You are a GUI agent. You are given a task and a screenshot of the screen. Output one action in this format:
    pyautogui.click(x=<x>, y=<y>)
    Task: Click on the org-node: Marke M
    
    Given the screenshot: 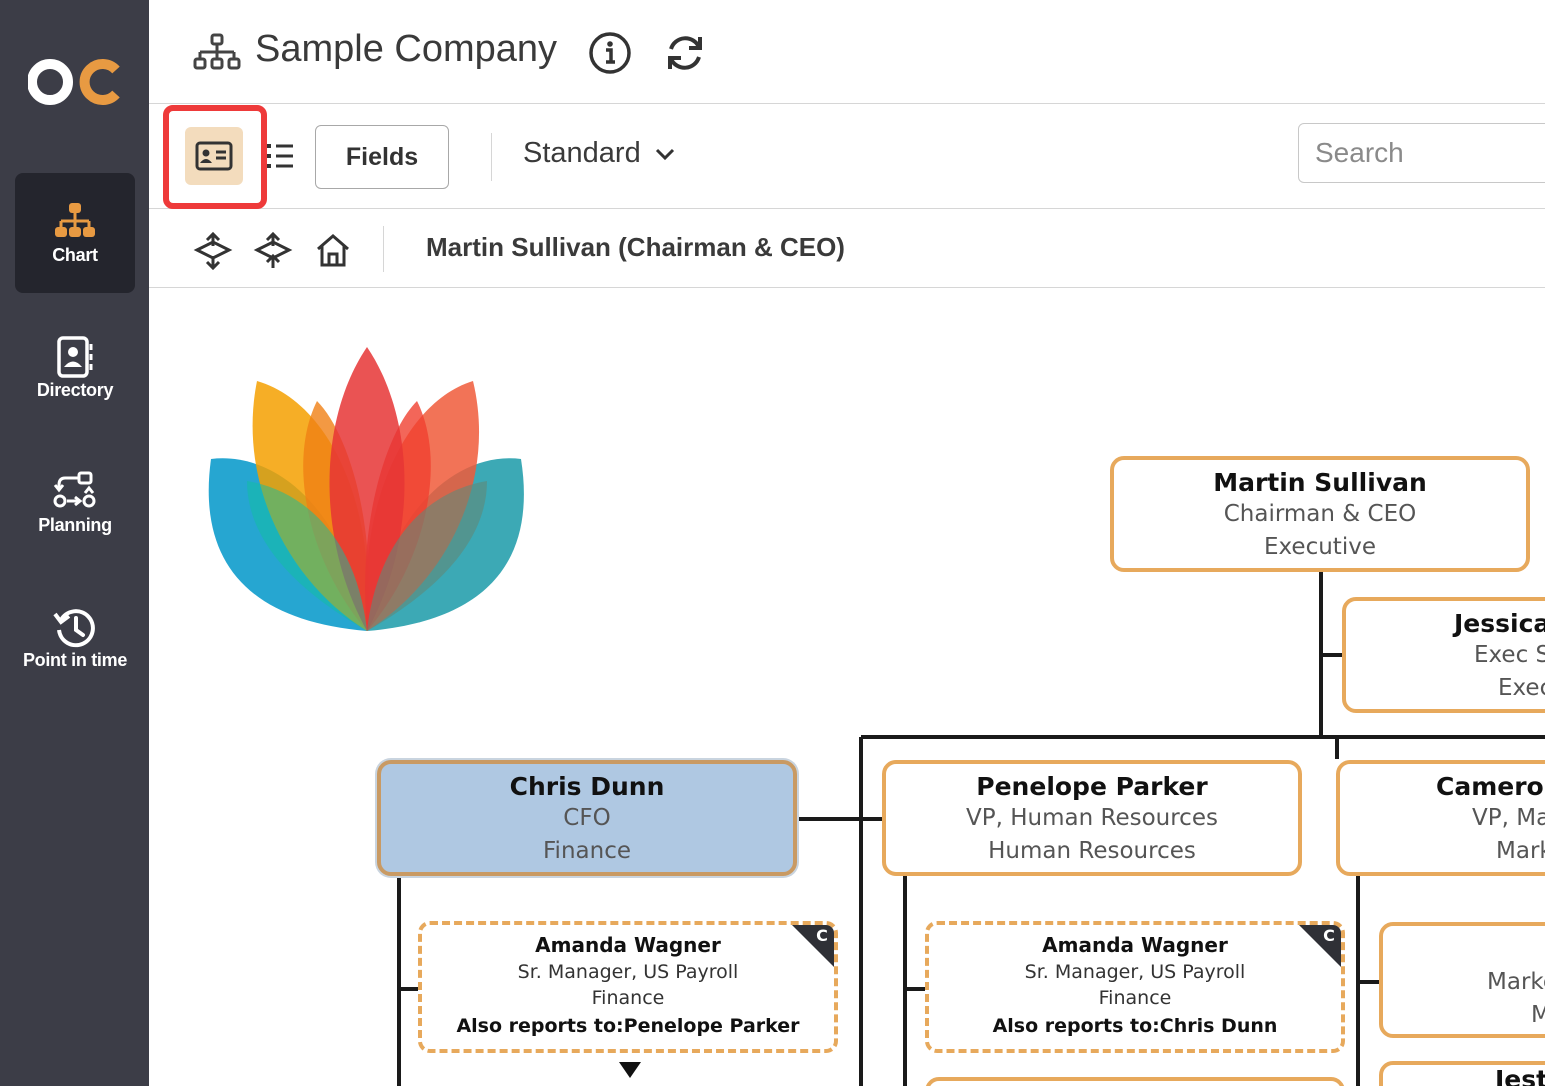 What is the action you would take?
    pyautogui.click(x=1462, y=980)
    